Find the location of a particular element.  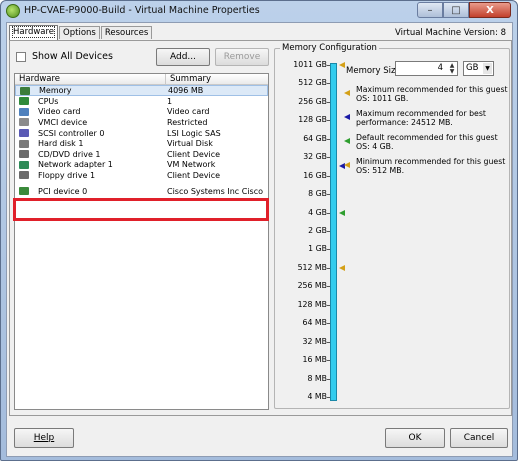

memory-size-value: 4 is located at coordinates (440, 68).